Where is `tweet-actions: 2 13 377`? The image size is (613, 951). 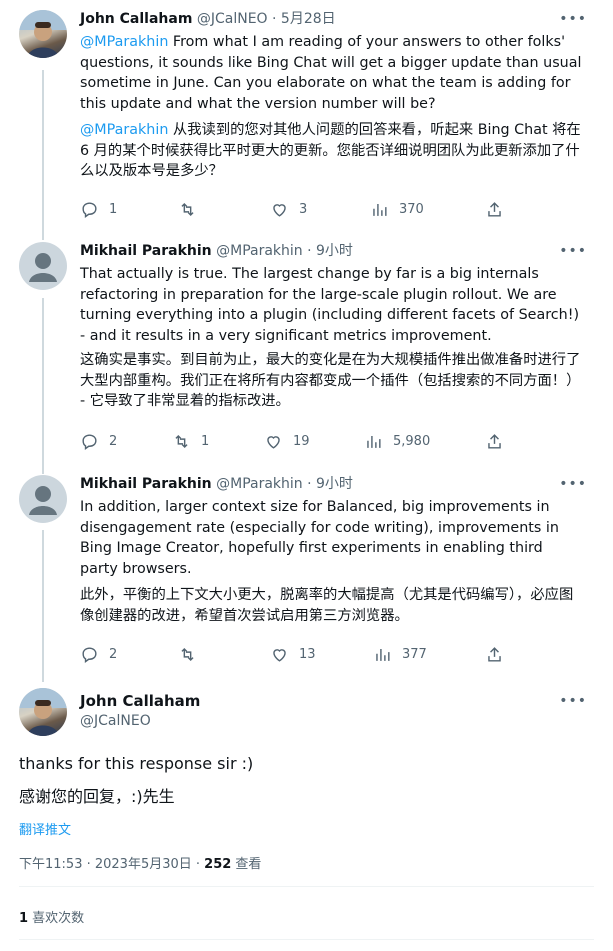
tweet-actions: 2 13 377 is located at coordinates (295, 655).